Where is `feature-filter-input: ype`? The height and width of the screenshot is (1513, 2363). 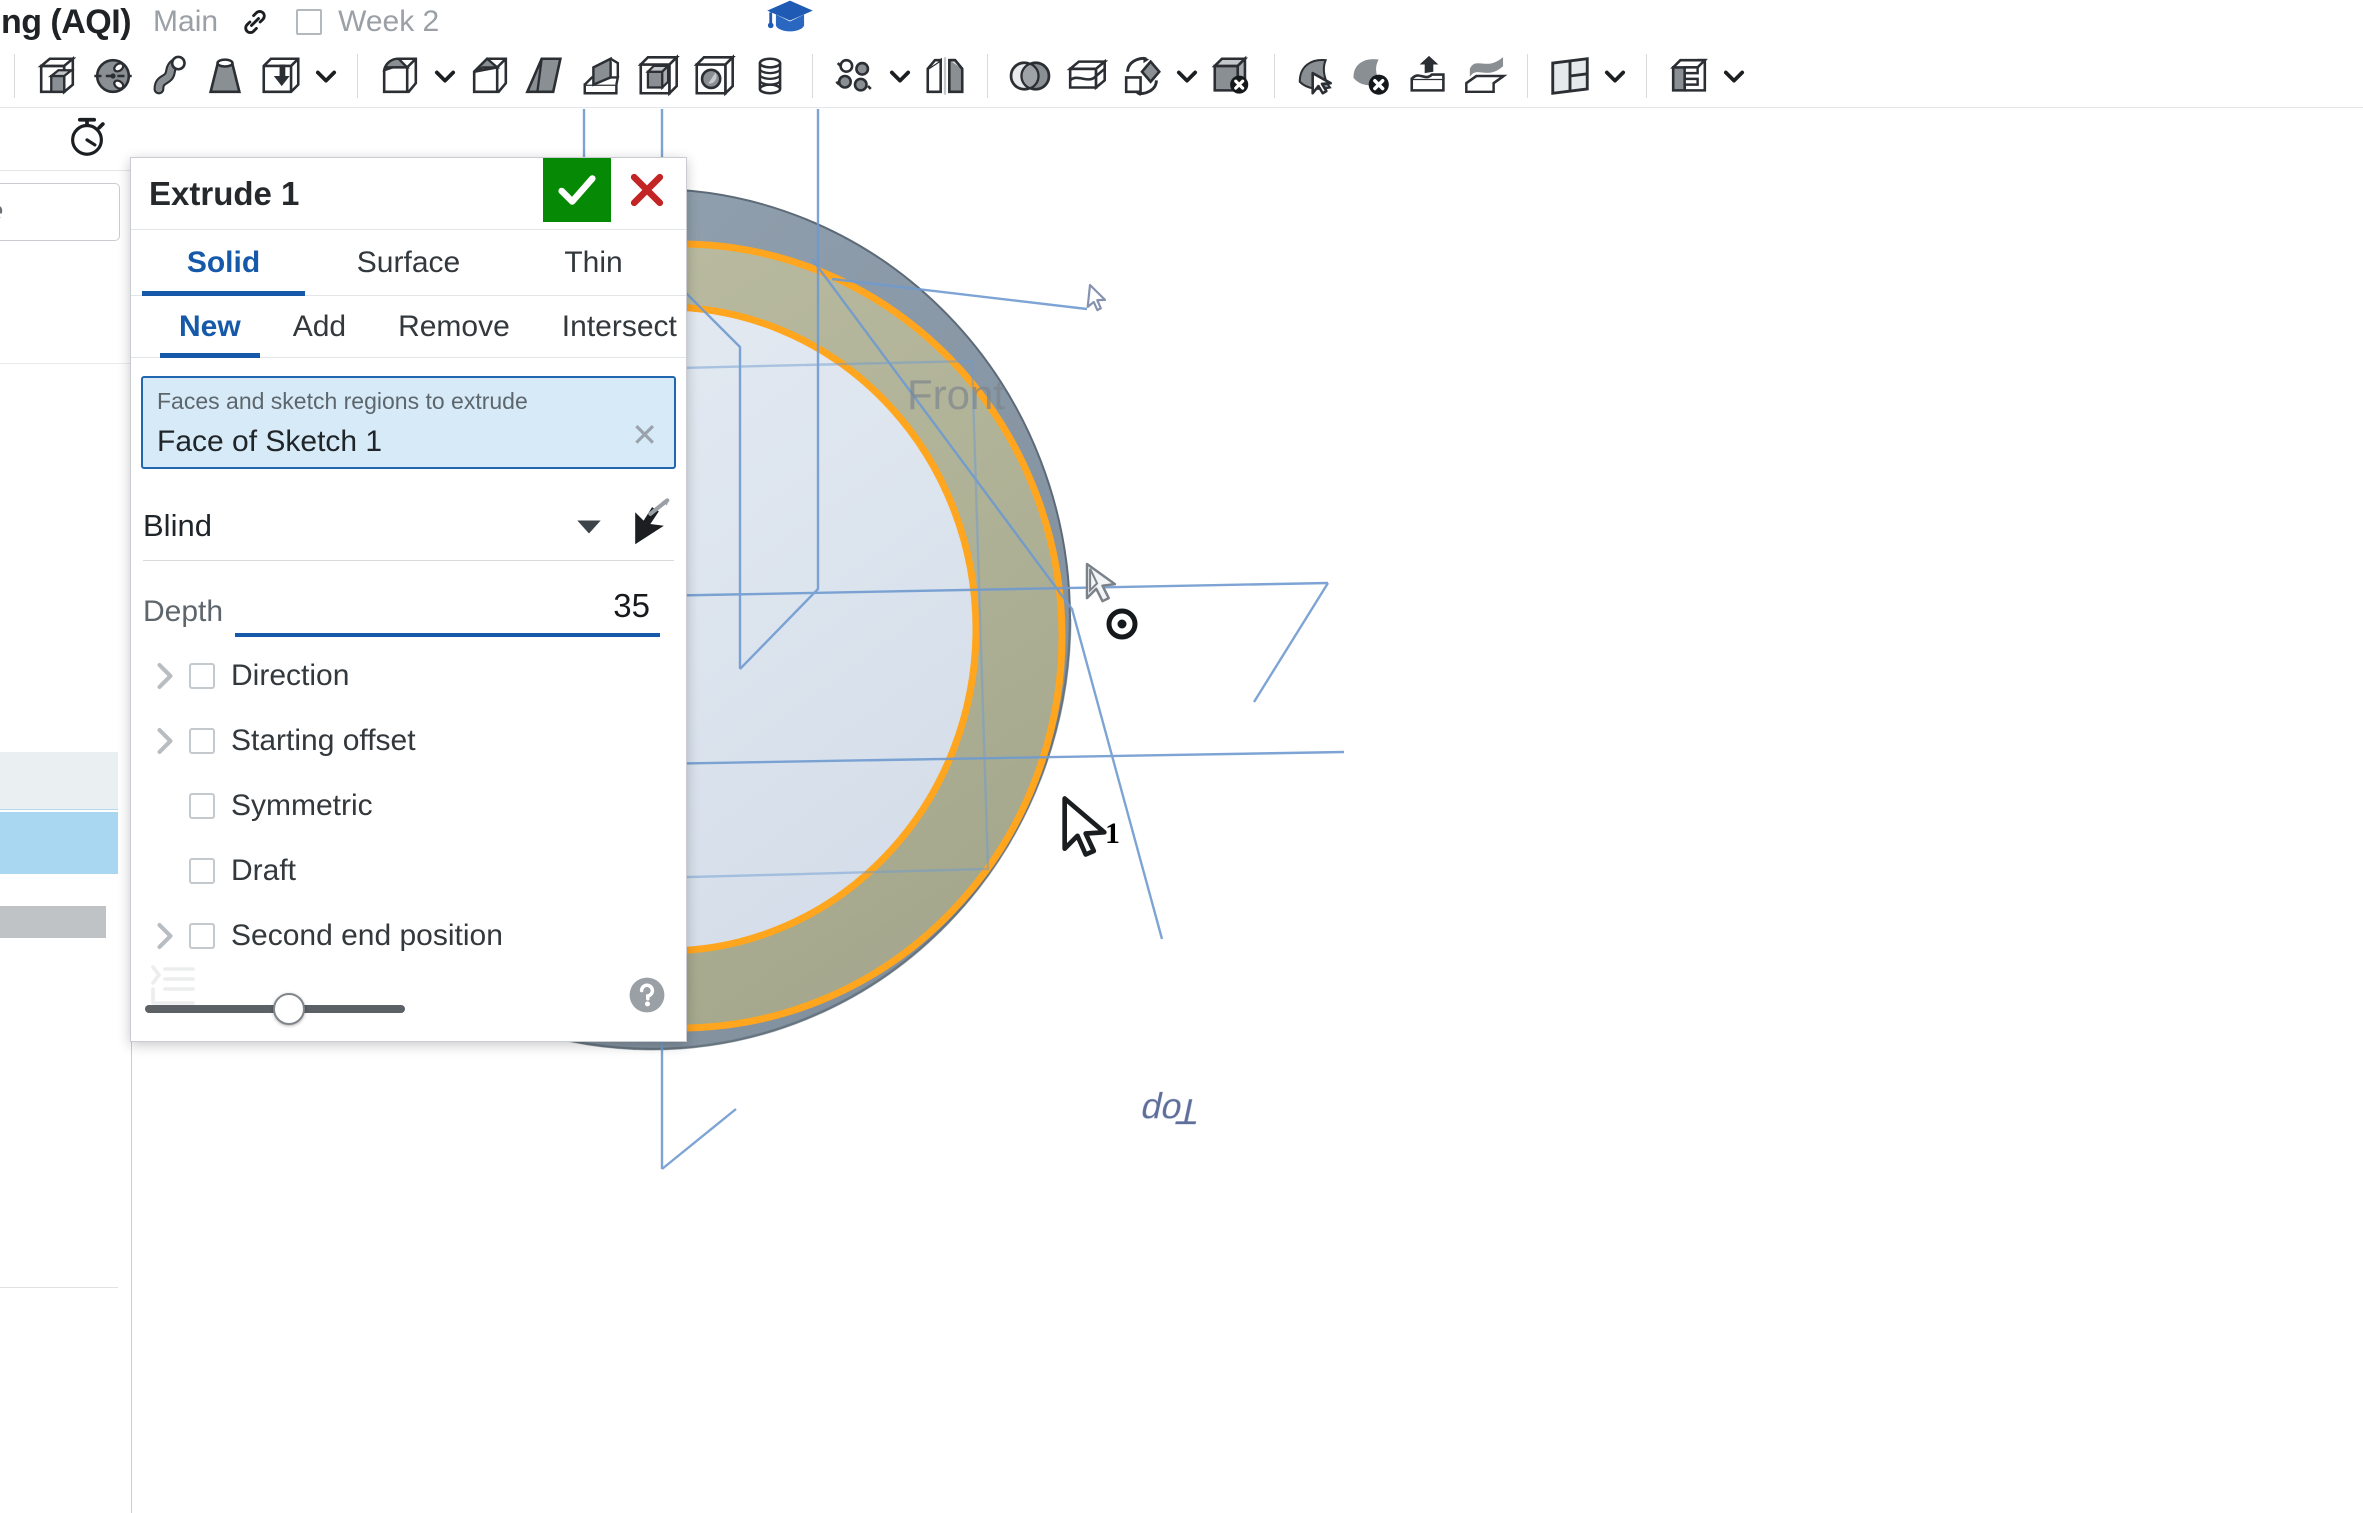
feature-filter-input: ype is located at coordinates (60, 212).